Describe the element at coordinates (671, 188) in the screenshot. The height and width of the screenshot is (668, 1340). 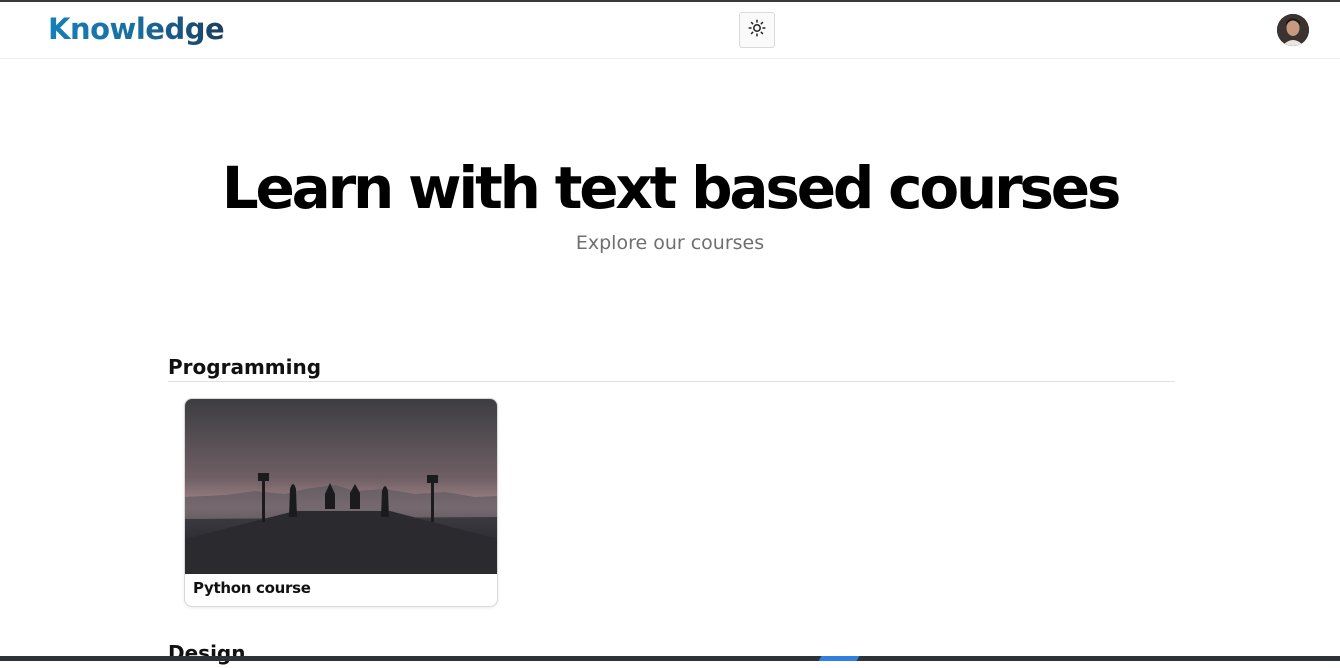
I see `hero-title: Learn with text based courses` at that location.